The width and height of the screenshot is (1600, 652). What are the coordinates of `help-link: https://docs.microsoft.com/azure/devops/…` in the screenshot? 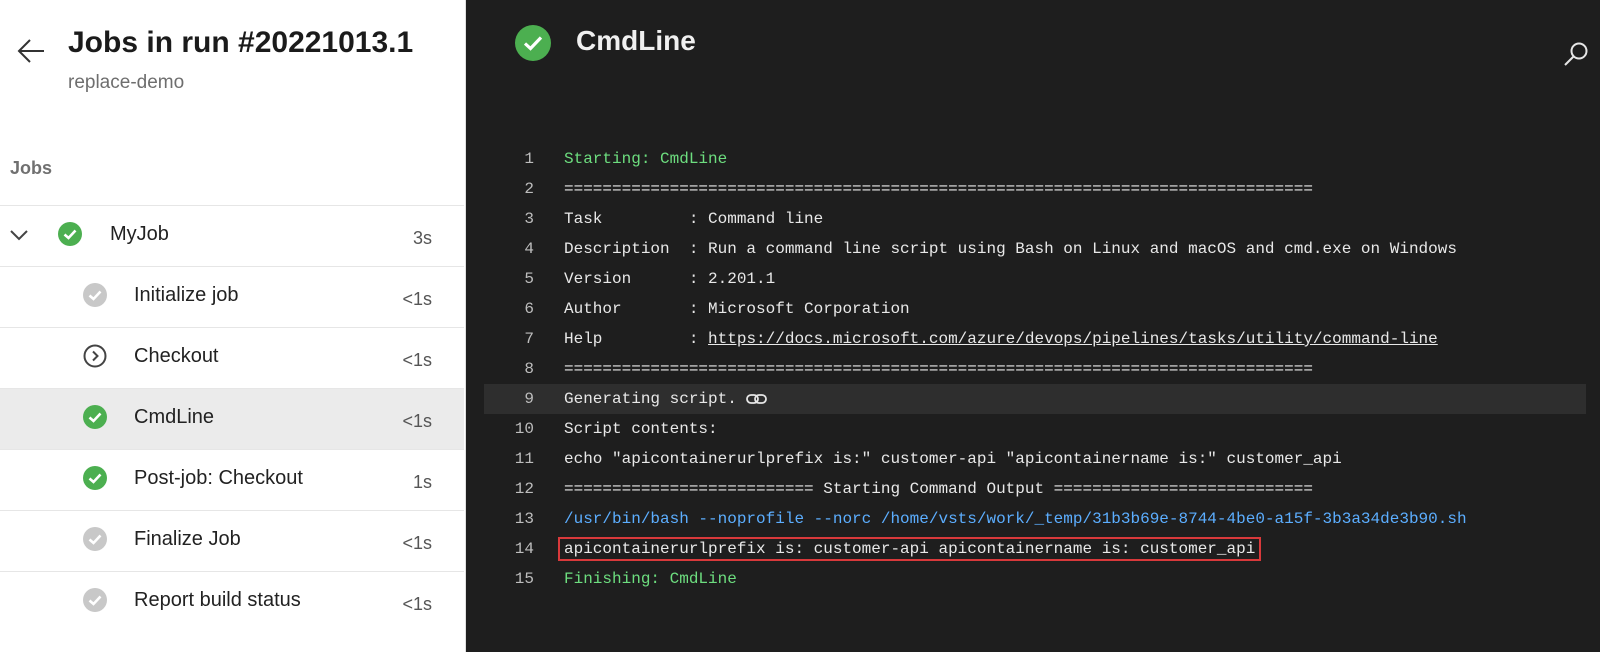 It's located at (1073, 339).